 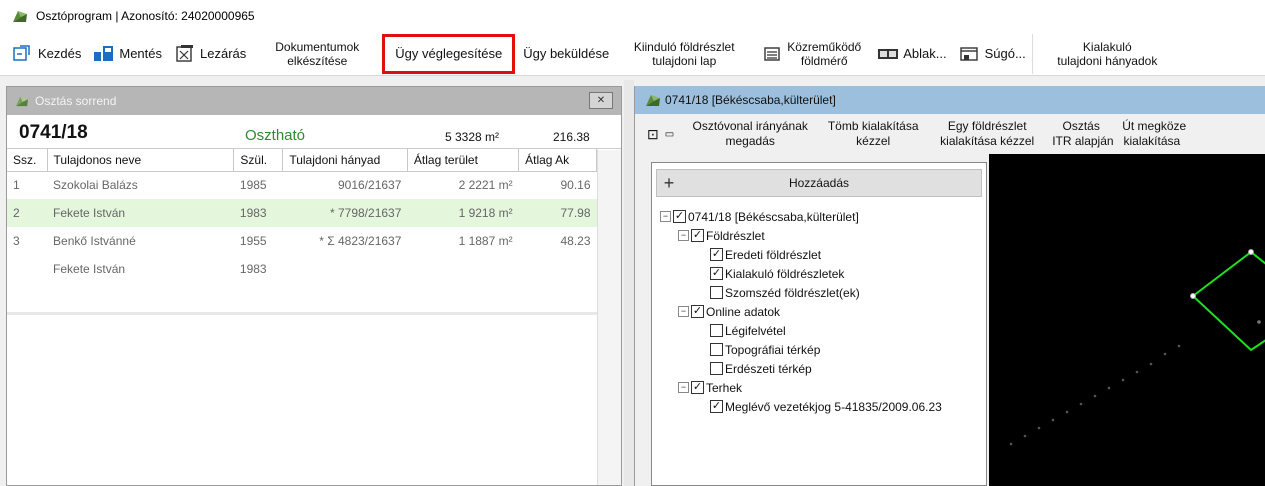 I want to click on road-access-button: Út megközel kialakítása, so click(x=1151, y=134).